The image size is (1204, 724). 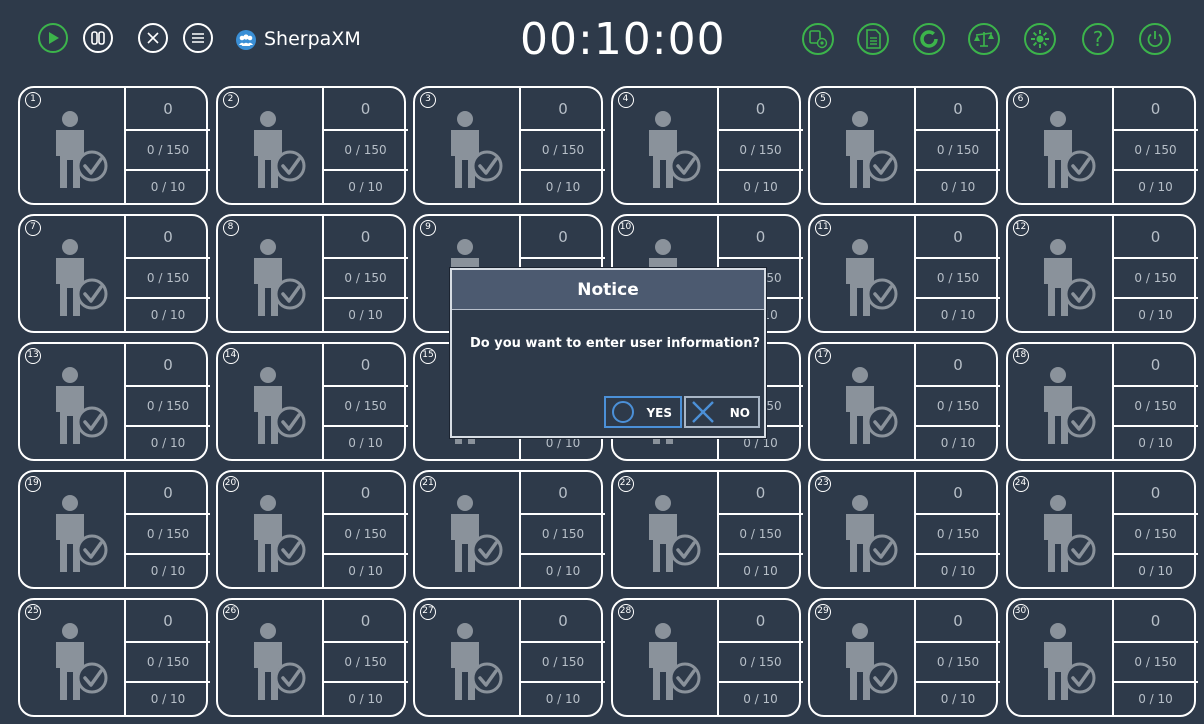 What do you see at coordinates (230, 484) in the screenshot?
I see `card-number: 20` at bounding box center [230, 484].